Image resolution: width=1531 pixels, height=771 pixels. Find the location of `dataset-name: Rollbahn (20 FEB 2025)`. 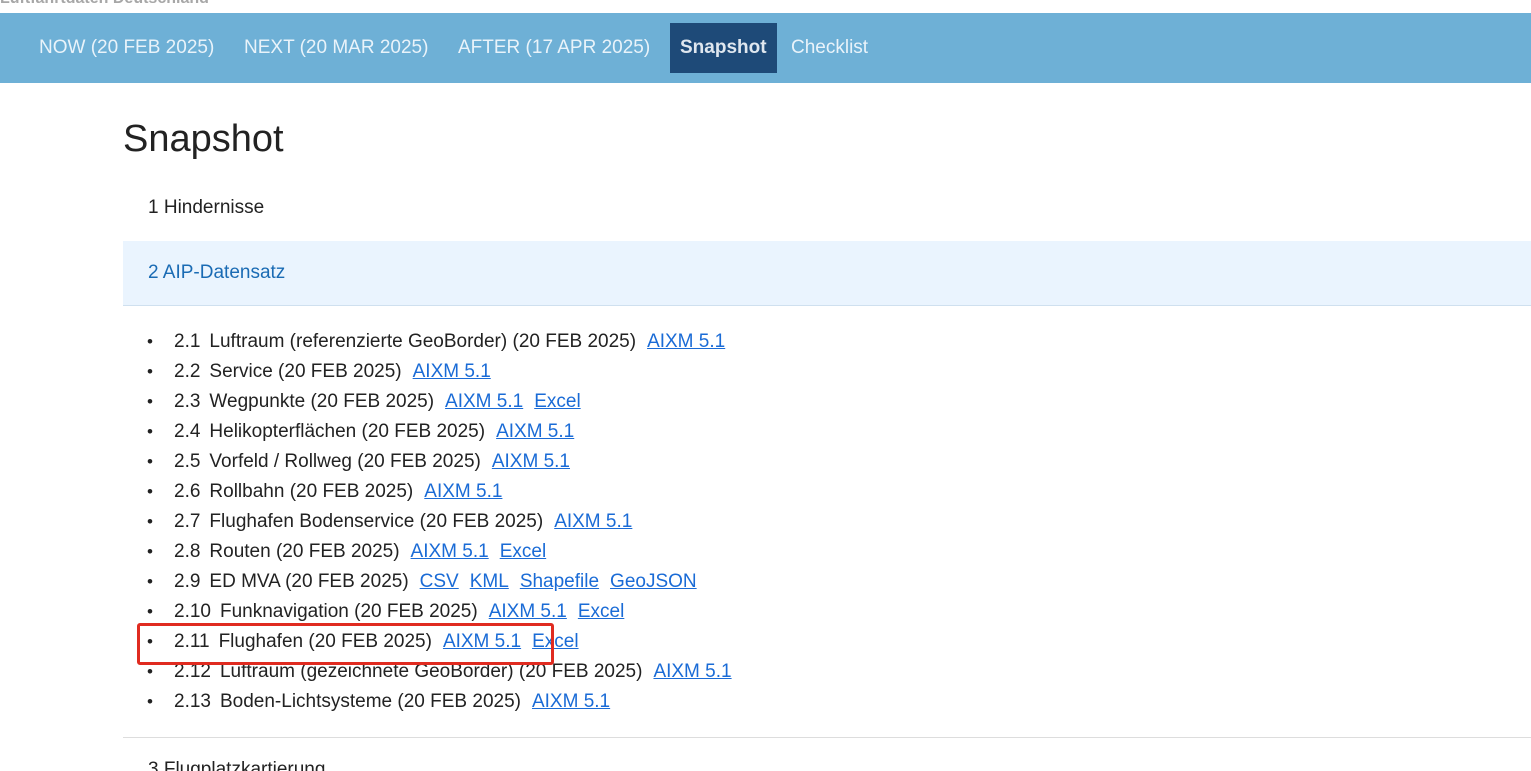

dataset-name: Rollbahn (20 FEB 2025) is located at coordinates (311, 491).